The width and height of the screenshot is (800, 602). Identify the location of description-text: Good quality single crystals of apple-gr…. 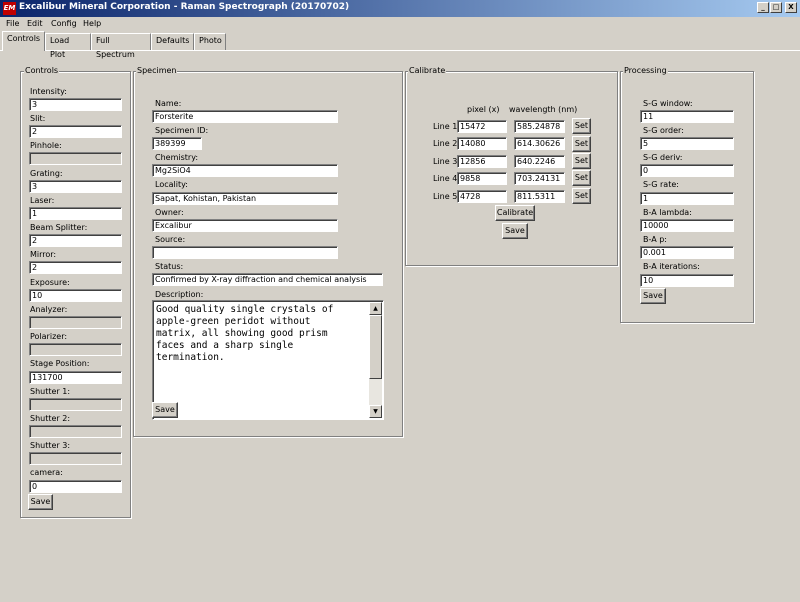
(262, 334).